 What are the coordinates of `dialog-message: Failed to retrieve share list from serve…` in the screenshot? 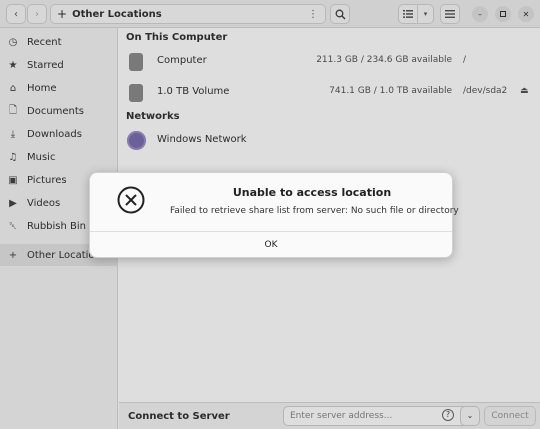 It's located at (314, 211).